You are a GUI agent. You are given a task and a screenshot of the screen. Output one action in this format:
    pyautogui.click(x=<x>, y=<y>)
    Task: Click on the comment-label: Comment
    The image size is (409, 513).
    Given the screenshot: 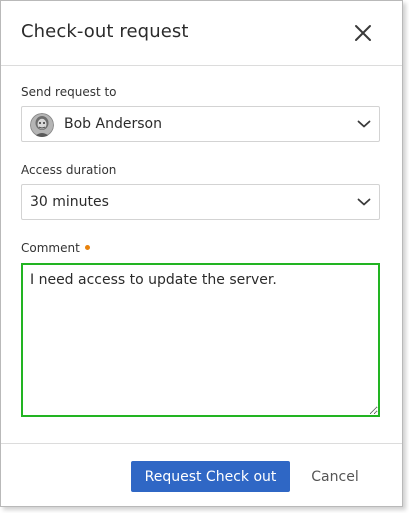 What is the action you would take?
    pyautogui.click(x=50, y=248)
    